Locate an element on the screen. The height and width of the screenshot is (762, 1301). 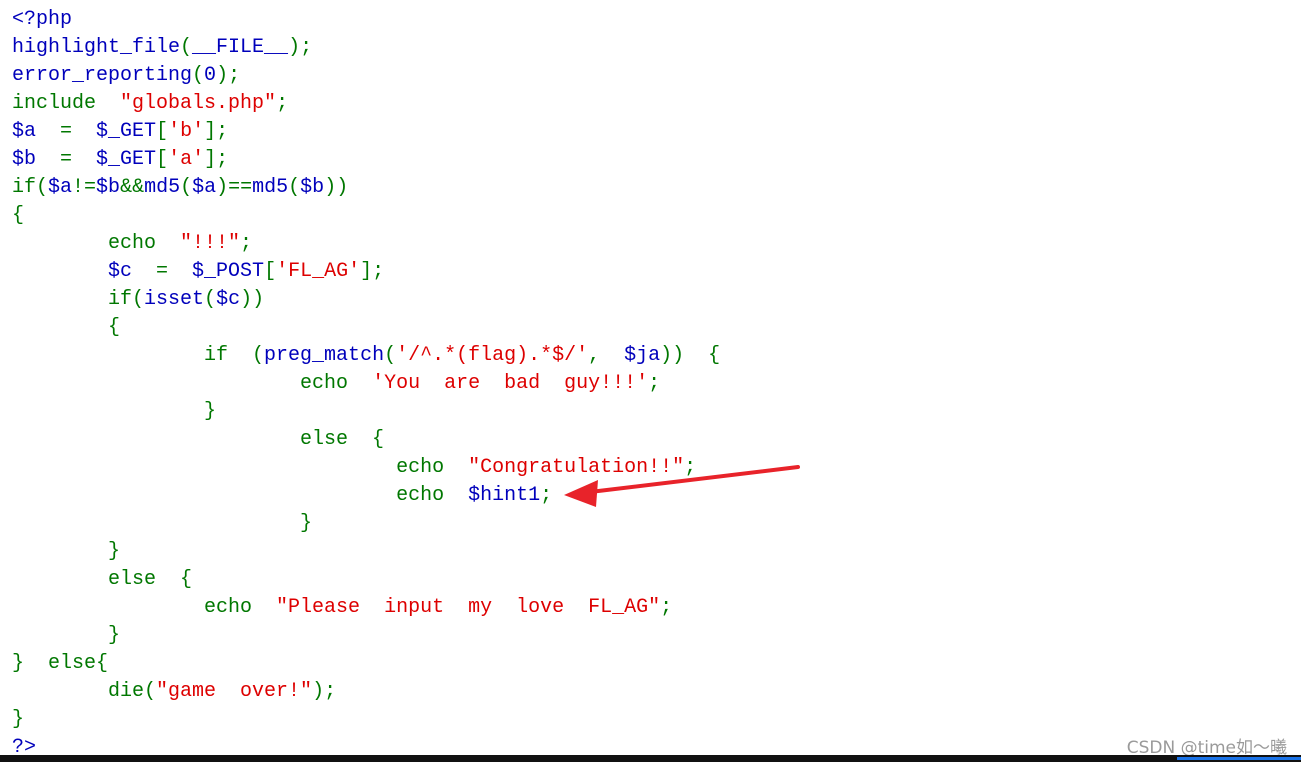
taskbar-active-indicator is located at coordinates (1239, 758).